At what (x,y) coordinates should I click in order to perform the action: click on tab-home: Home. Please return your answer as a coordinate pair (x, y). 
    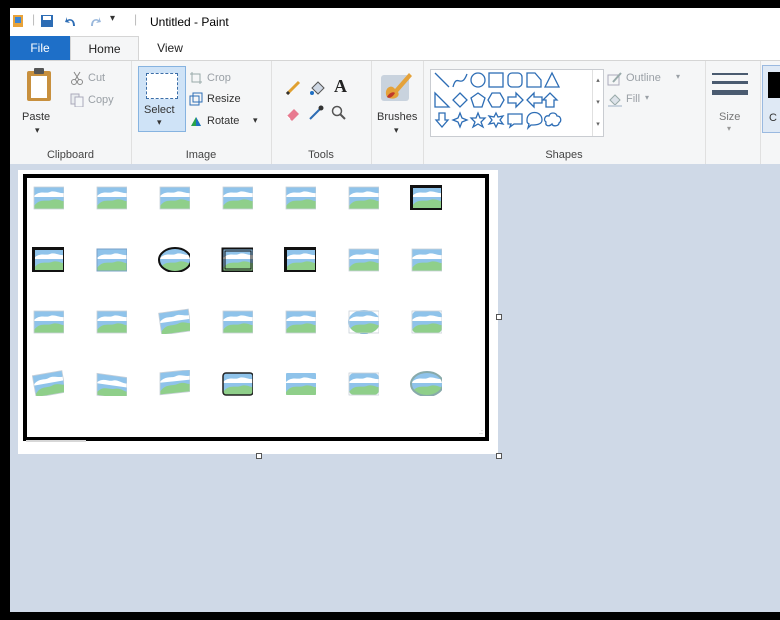
    Looking at the image, I should click on (104, 49).